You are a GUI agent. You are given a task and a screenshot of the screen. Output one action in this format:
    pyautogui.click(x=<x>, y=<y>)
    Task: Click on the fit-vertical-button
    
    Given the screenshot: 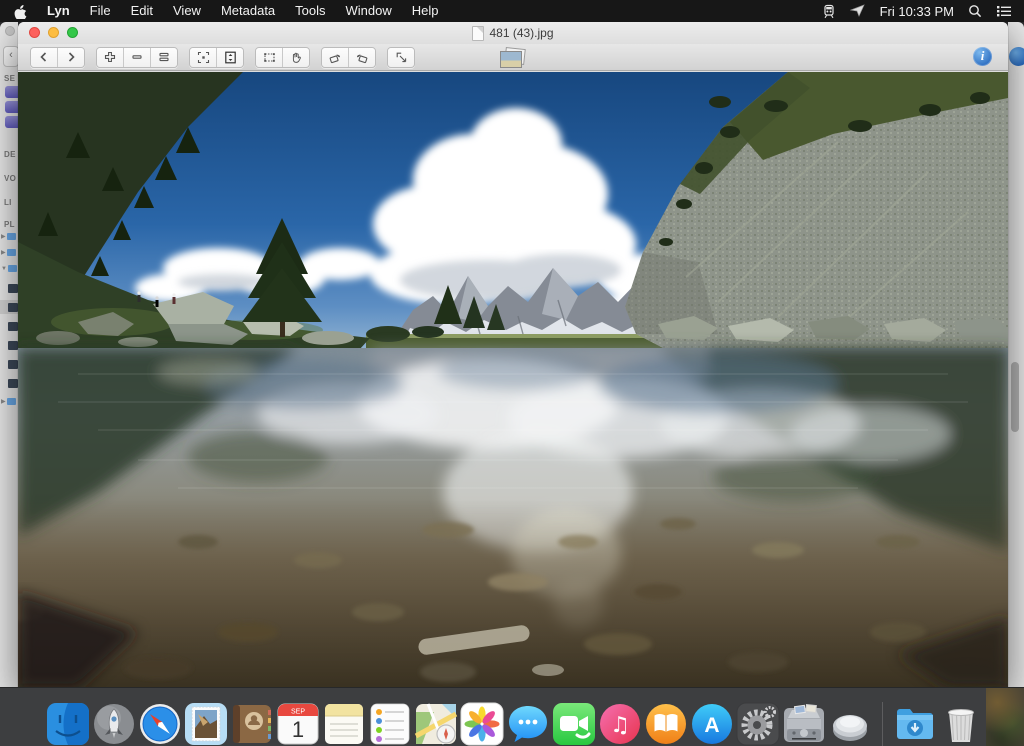 What is the action you would take?
    pyautogui.click(x=230, y=57)
    